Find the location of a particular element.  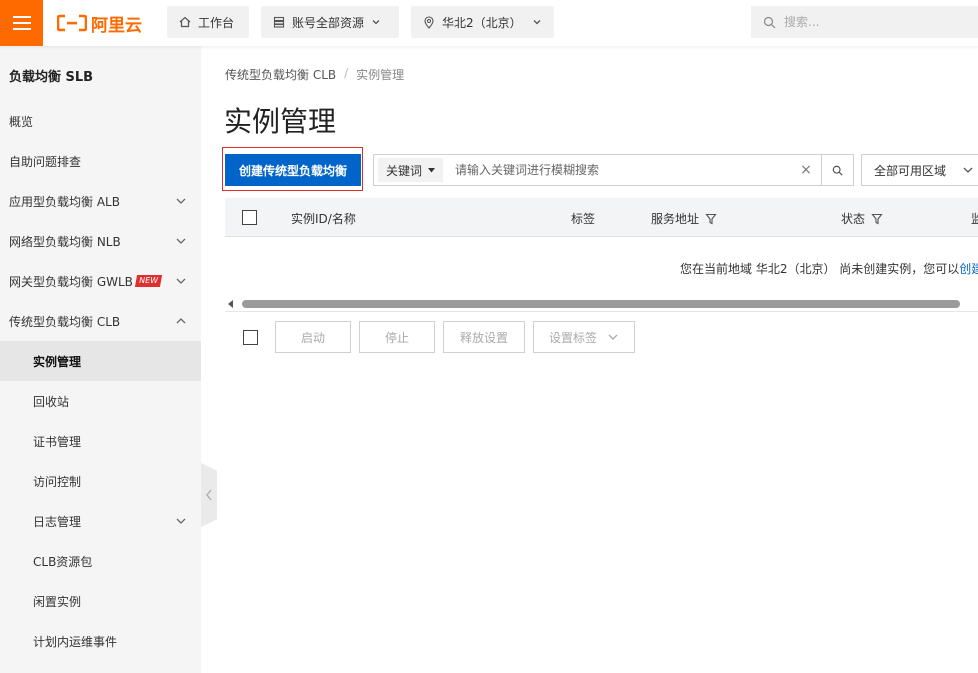

workbench-label: 工作台 is located at coordinates (216, 22).